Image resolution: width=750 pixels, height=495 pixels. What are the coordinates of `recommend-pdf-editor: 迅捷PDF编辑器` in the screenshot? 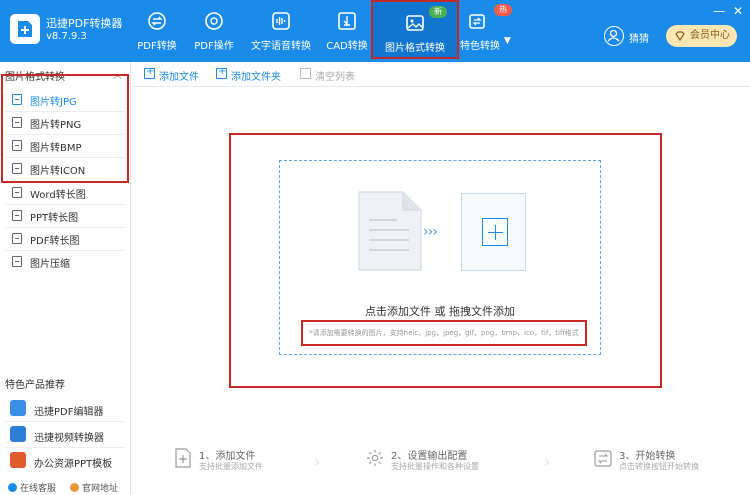 It's located at (65, 408).